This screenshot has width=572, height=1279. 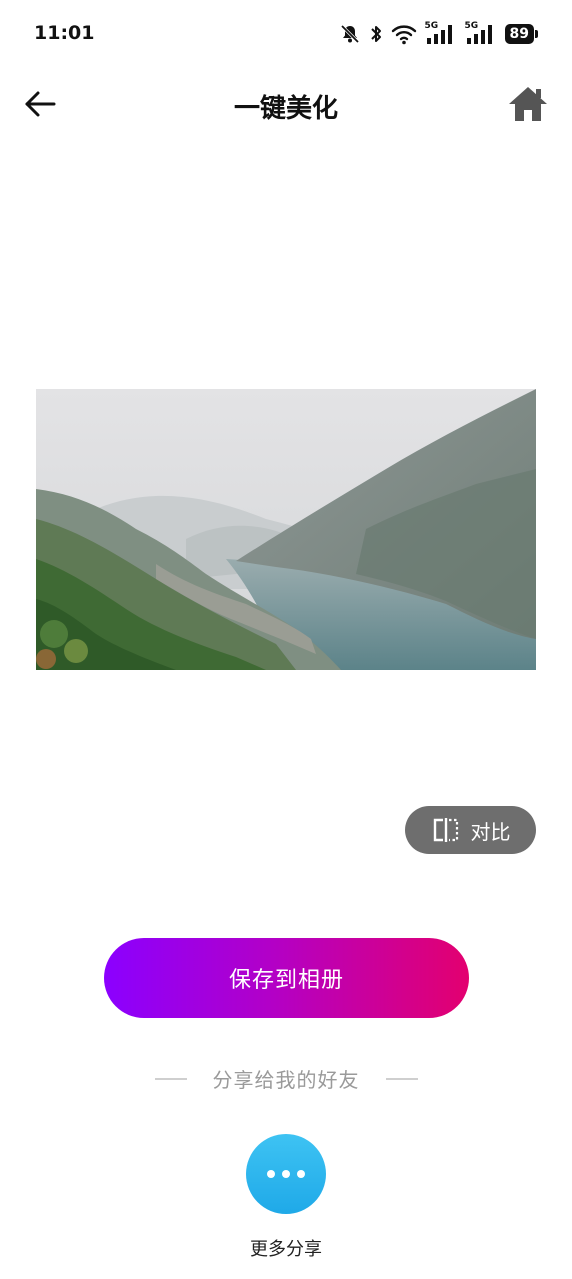 What do you see at coordinates (64, 33) in the screenshot?
I see `status-time: 11:01` at bounding box center [64, 33].